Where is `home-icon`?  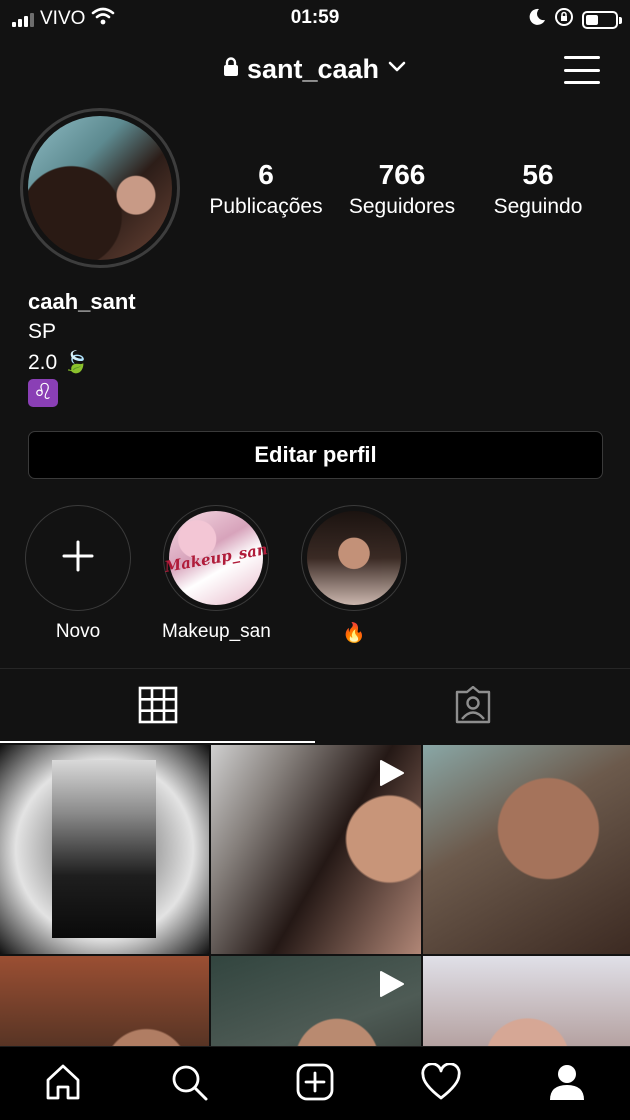
home-icon is located at coordinates (63, 1084).